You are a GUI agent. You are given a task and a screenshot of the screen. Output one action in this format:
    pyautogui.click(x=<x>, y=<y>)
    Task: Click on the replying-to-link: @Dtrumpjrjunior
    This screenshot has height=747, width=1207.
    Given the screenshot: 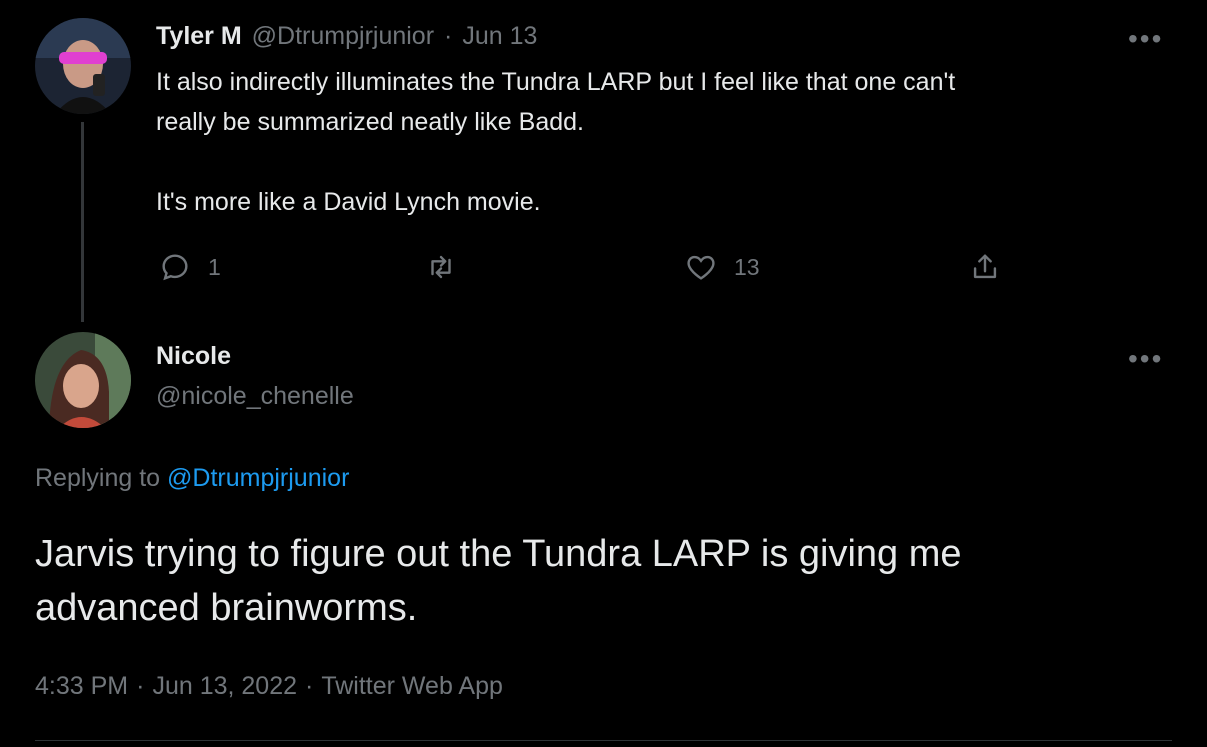 What is the action you would take?
    pyautogui.click(x=258, y=478)
    